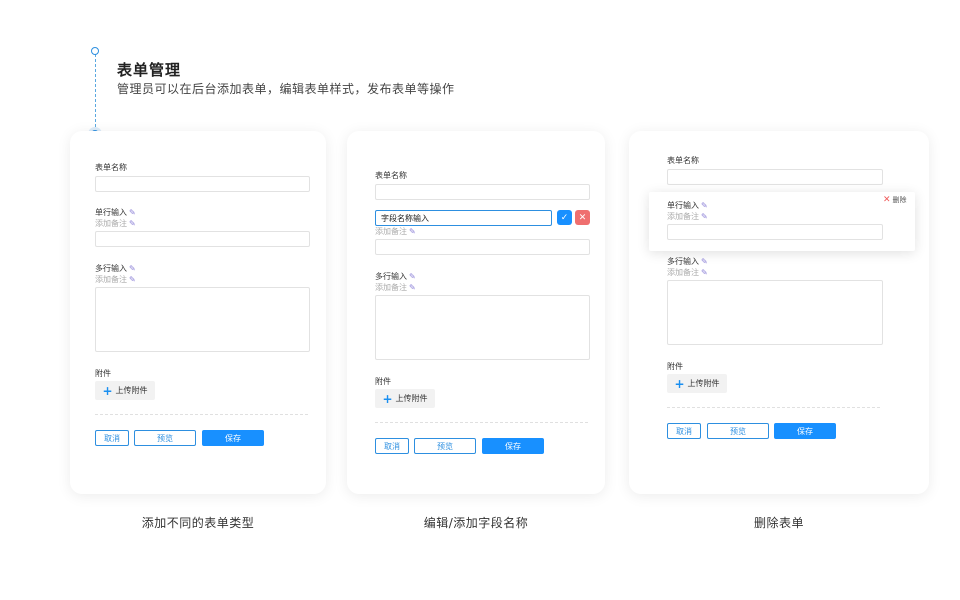 The height and width of the screenshot is (600, 960). Describe the element at coordinates (198, 523) in the screenshot. I see `caption-add-types: 添加不同的表单类型` at that location.